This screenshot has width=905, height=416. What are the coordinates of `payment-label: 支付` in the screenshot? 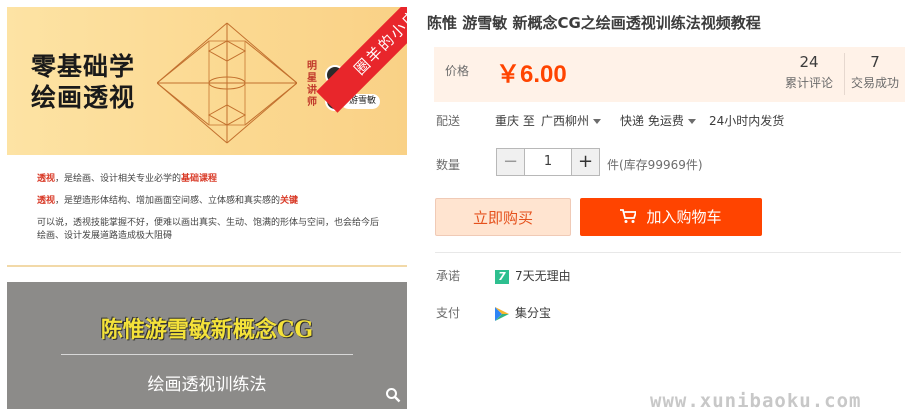 It's located at (448, 313).